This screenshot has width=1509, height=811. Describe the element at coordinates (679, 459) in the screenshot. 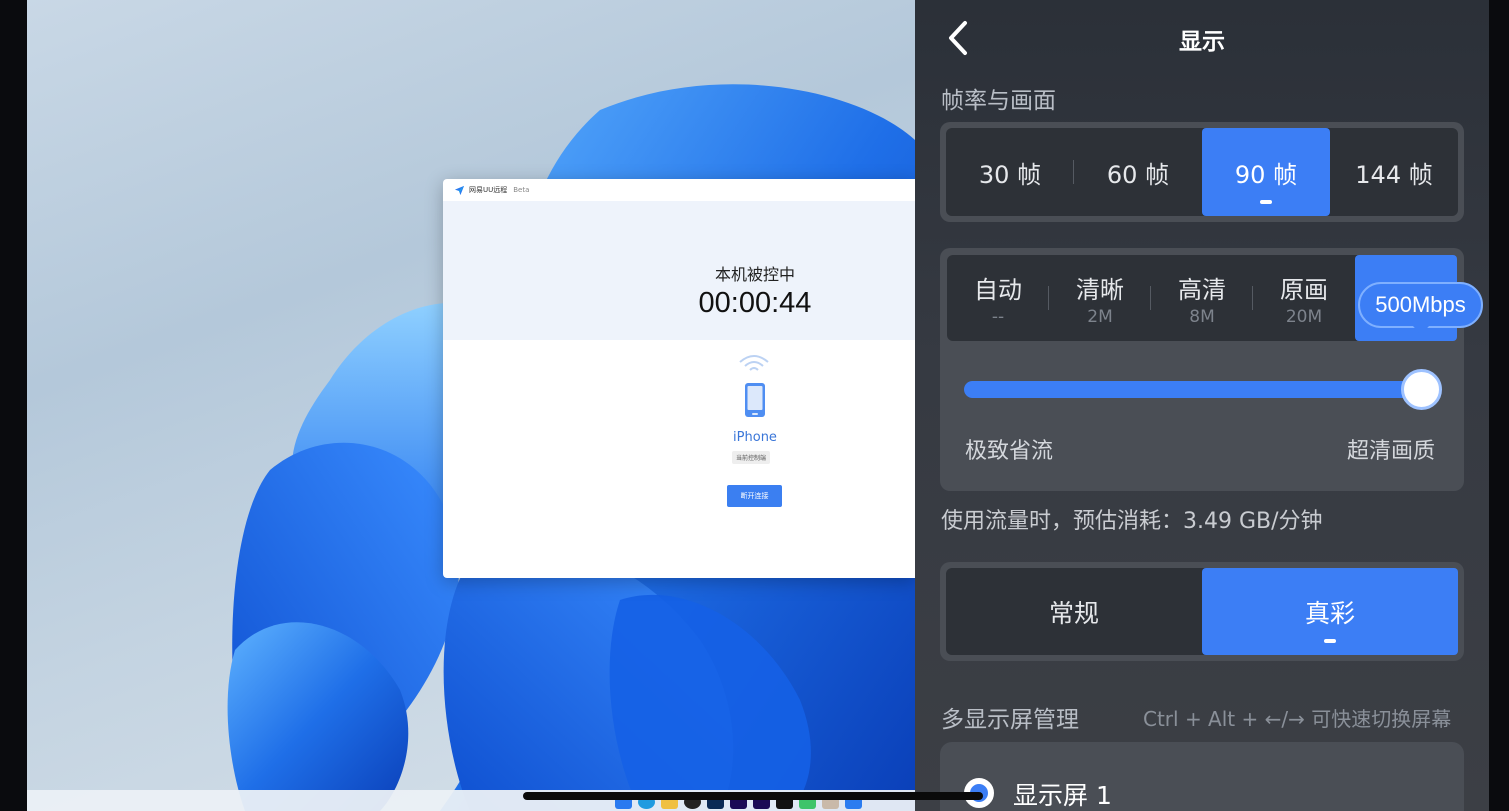

I see `device-info: iPhone 当前控制端 断开连接` at that location.